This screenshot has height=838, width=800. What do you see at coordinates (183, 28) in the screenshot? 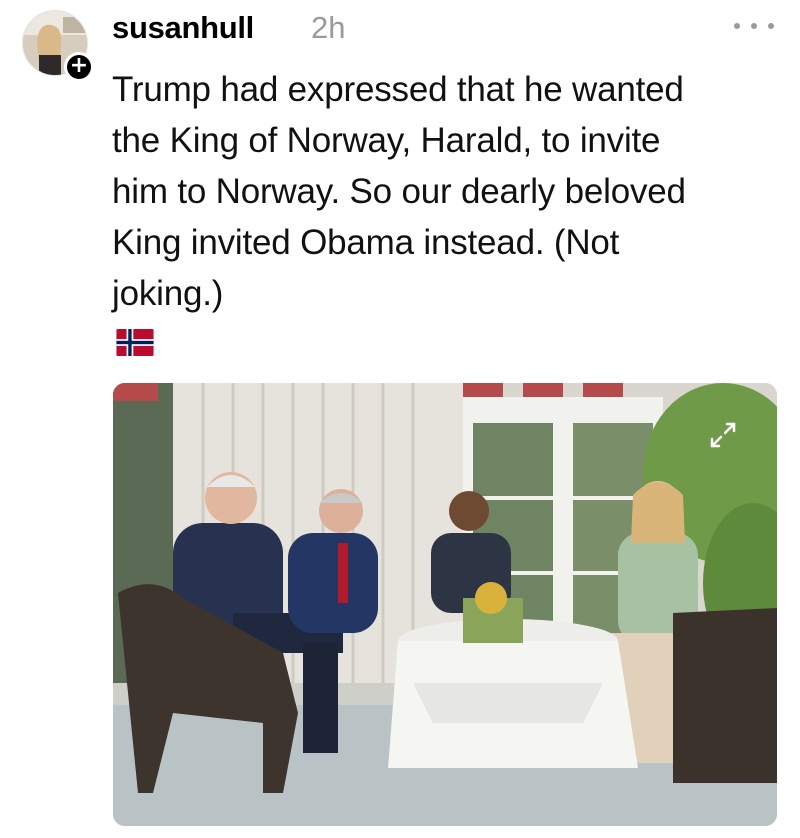
I see `username: susanhull` at bounding box center [183, 28].